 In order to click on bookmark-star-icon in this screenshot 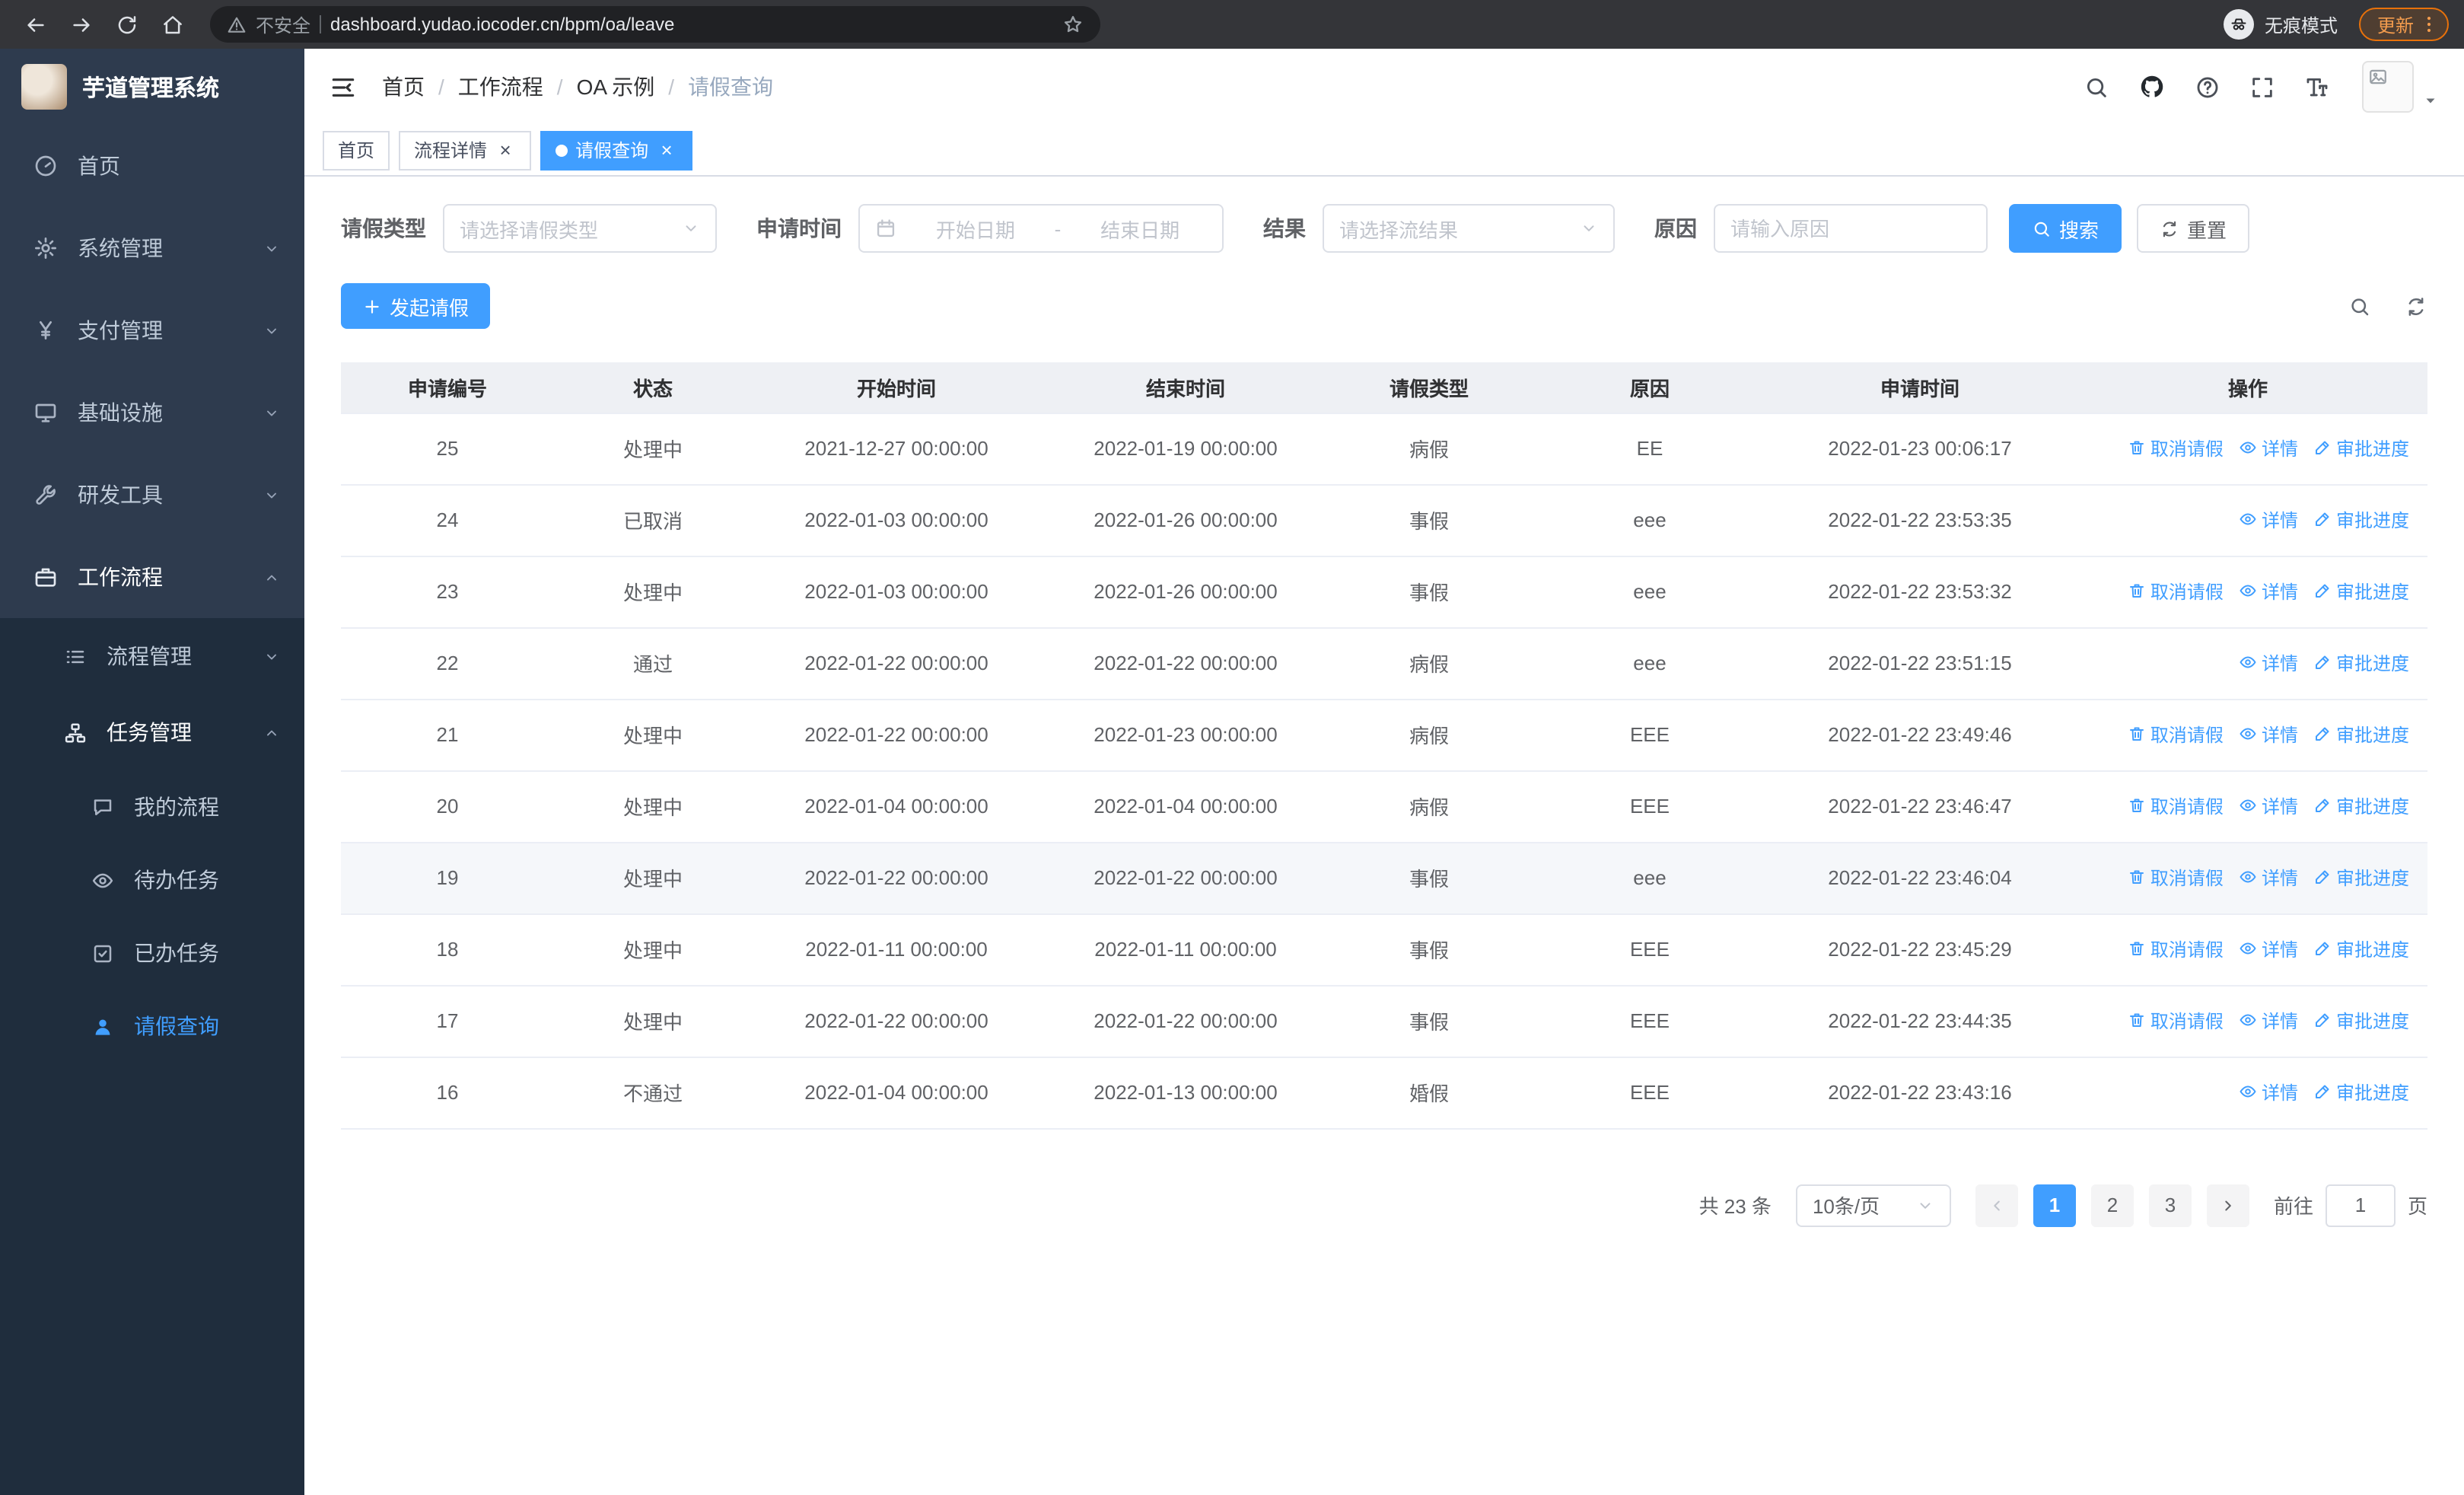, I will do `click(1073, 25)`.